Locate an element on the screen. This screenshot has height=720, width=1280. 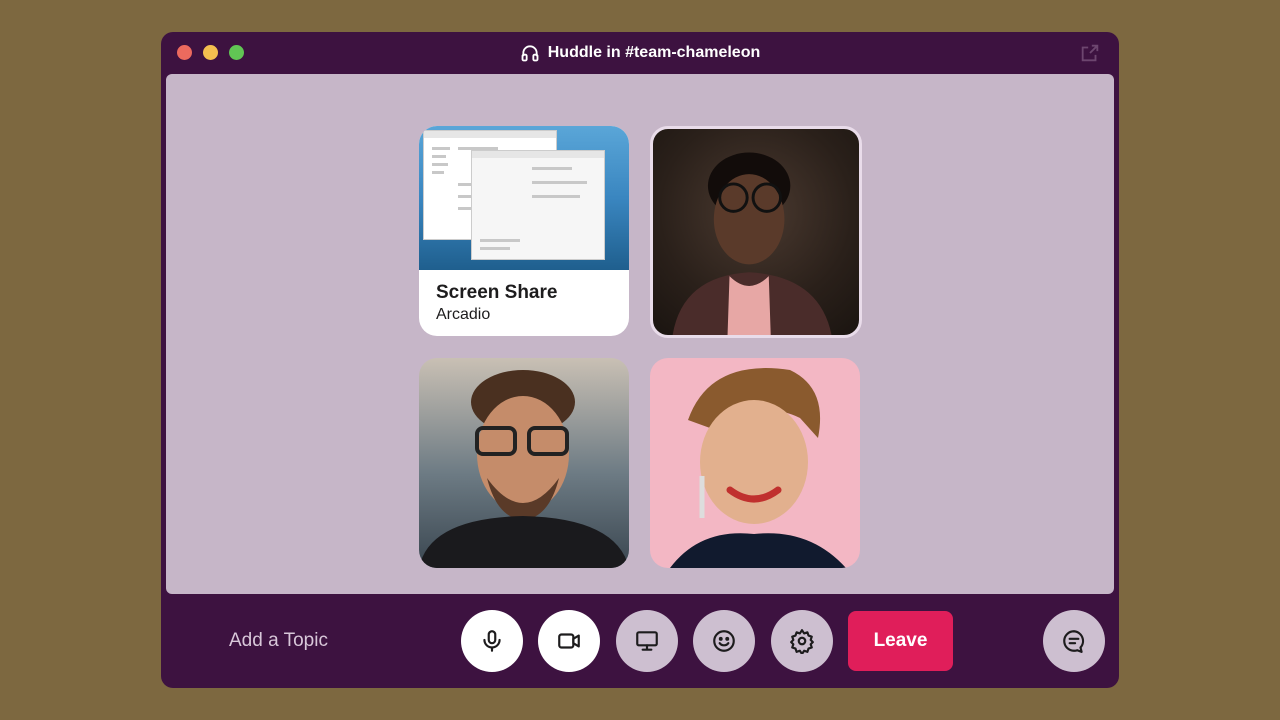
screen-share-label: Screen Share Arcadio is located at coordinates (496, 303).